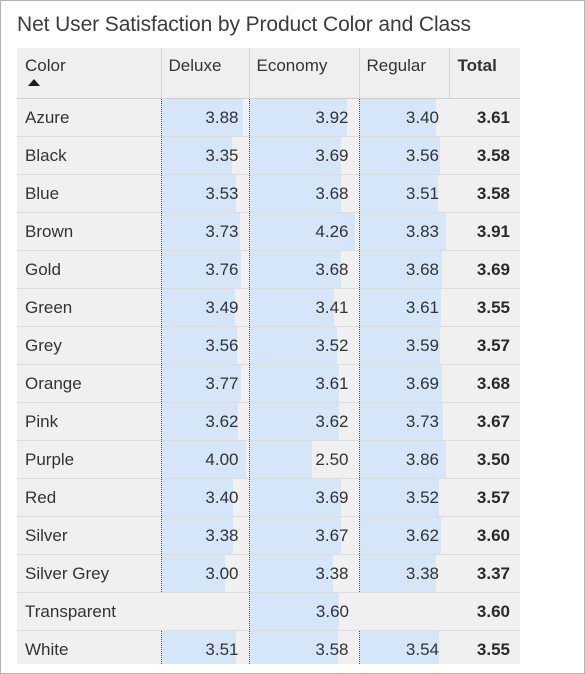 This screenshot has height=674, width=585. What do you see at coordinates (205, 611) in the screenshot?
I see `cell-deluxe` at bounding box center [205, 611].